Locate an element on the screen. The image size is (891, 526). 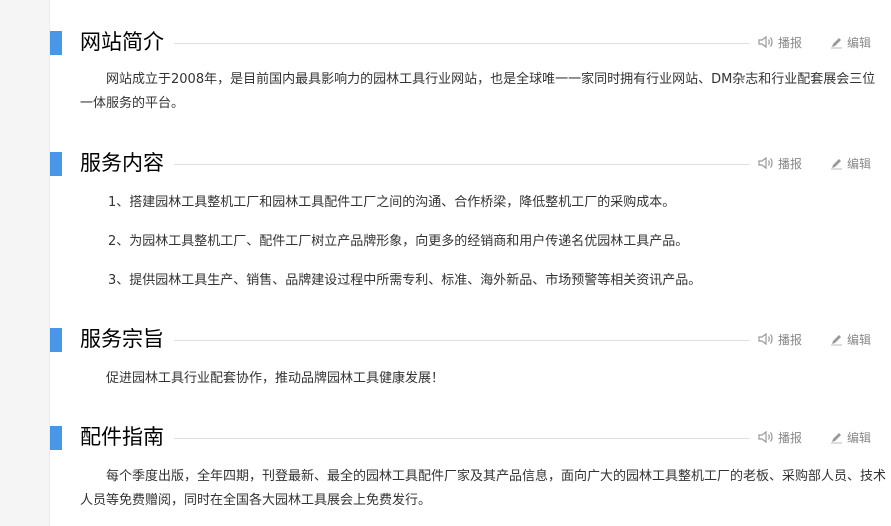
section-header: 配件指南 播报 编辑 is located at coordinates (470, 438).